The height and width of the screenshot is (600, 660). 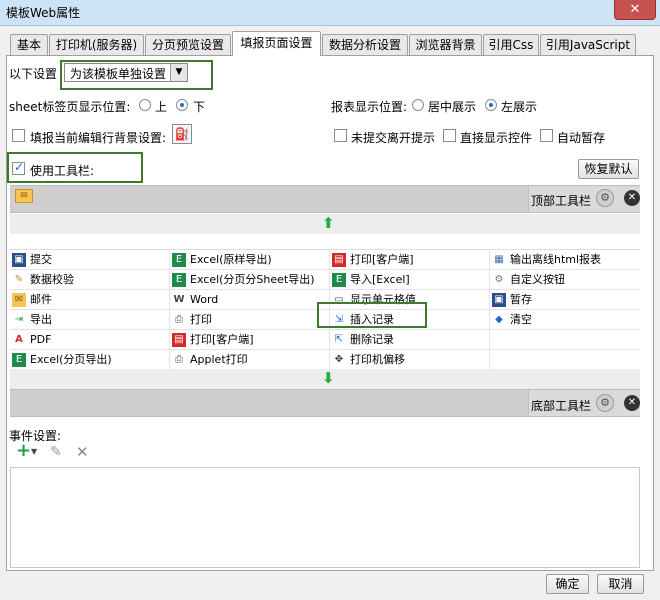 I want to click on toolbar-item-excel-sheet: E Excel(分页分Sheet导出), so click(x=250, y=280).